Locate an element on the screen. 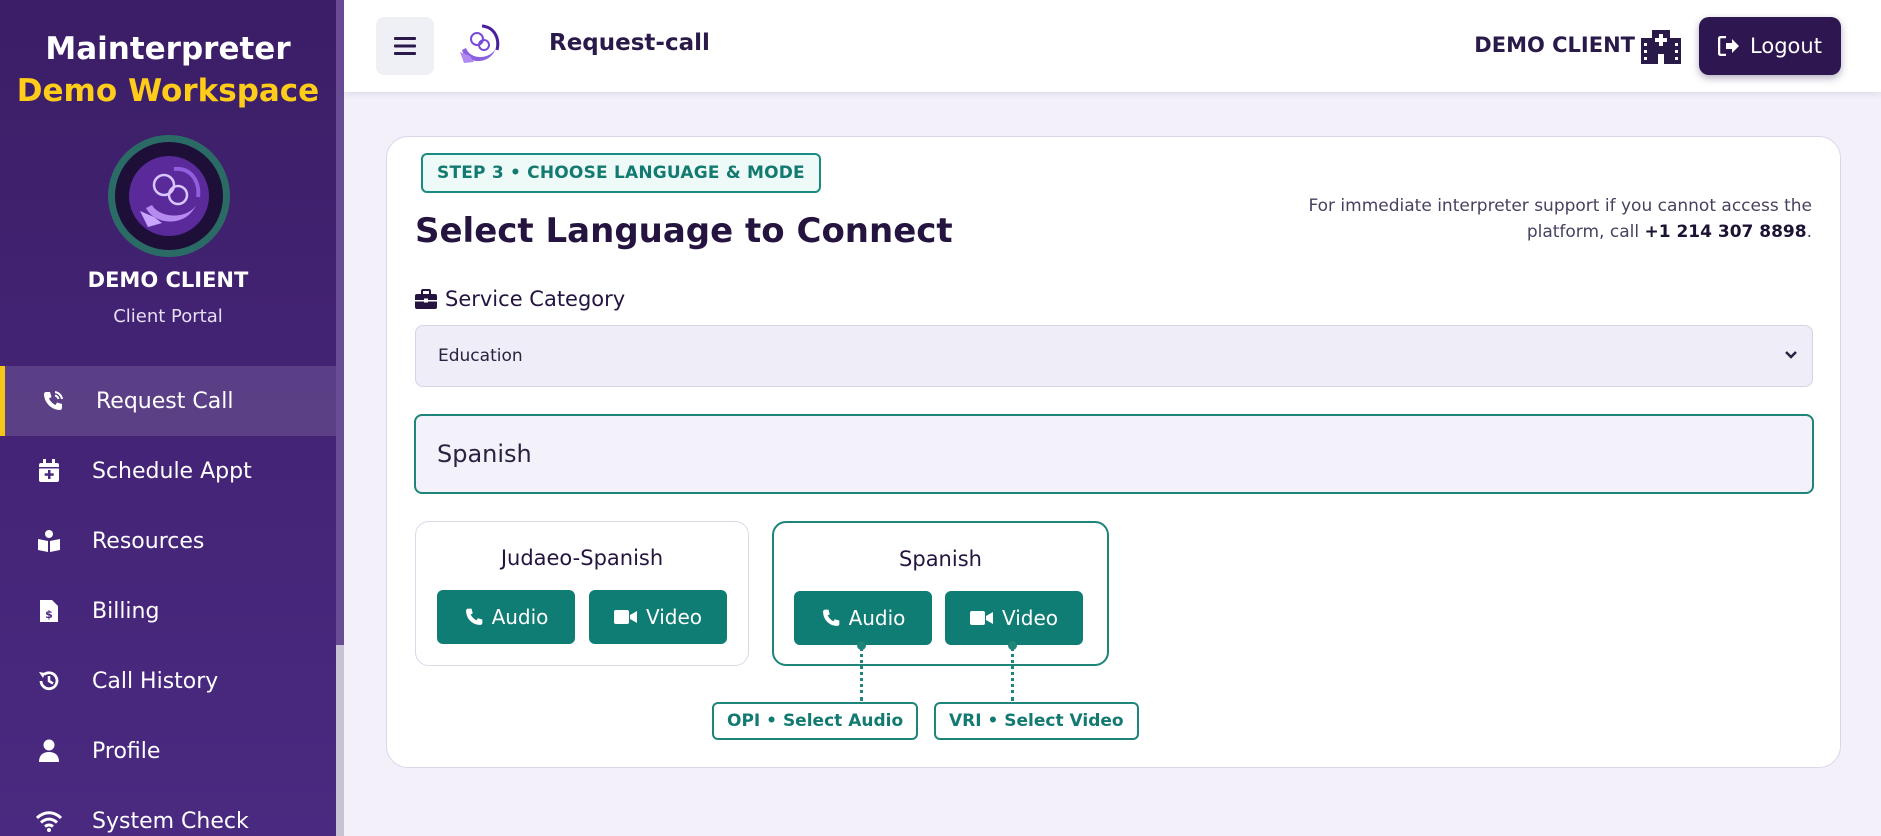 This screenshot has width=1881, height=836. brand-line-2: Demo Workspace is located at coordinates (168, 91).